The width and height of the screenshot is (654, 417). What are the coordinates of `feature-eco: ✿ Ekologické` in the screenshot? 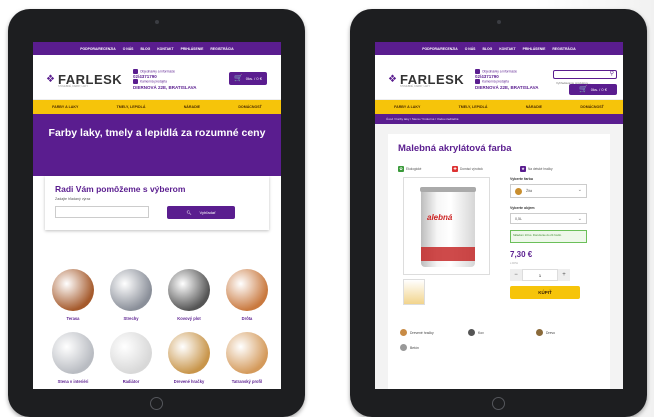 It's located at (410, 169).